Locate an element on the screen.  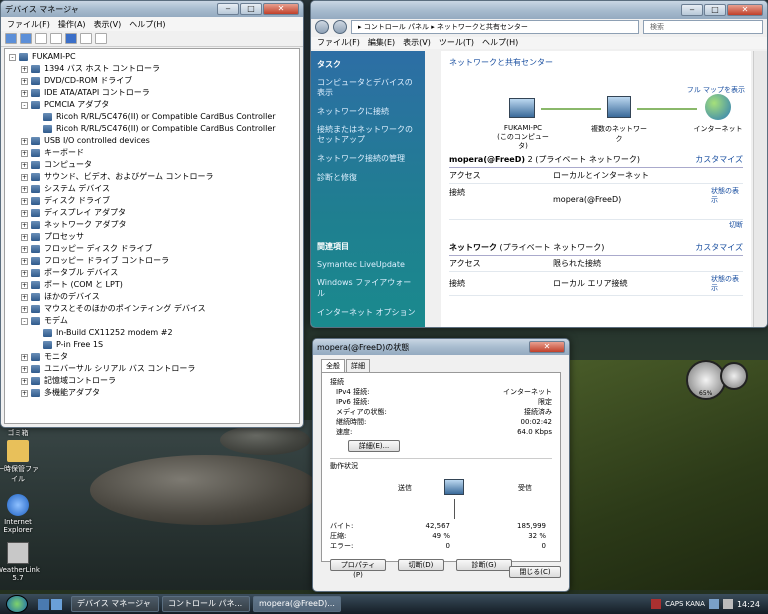
disconnect-link: 切断 is located at coordinates (596, 226).